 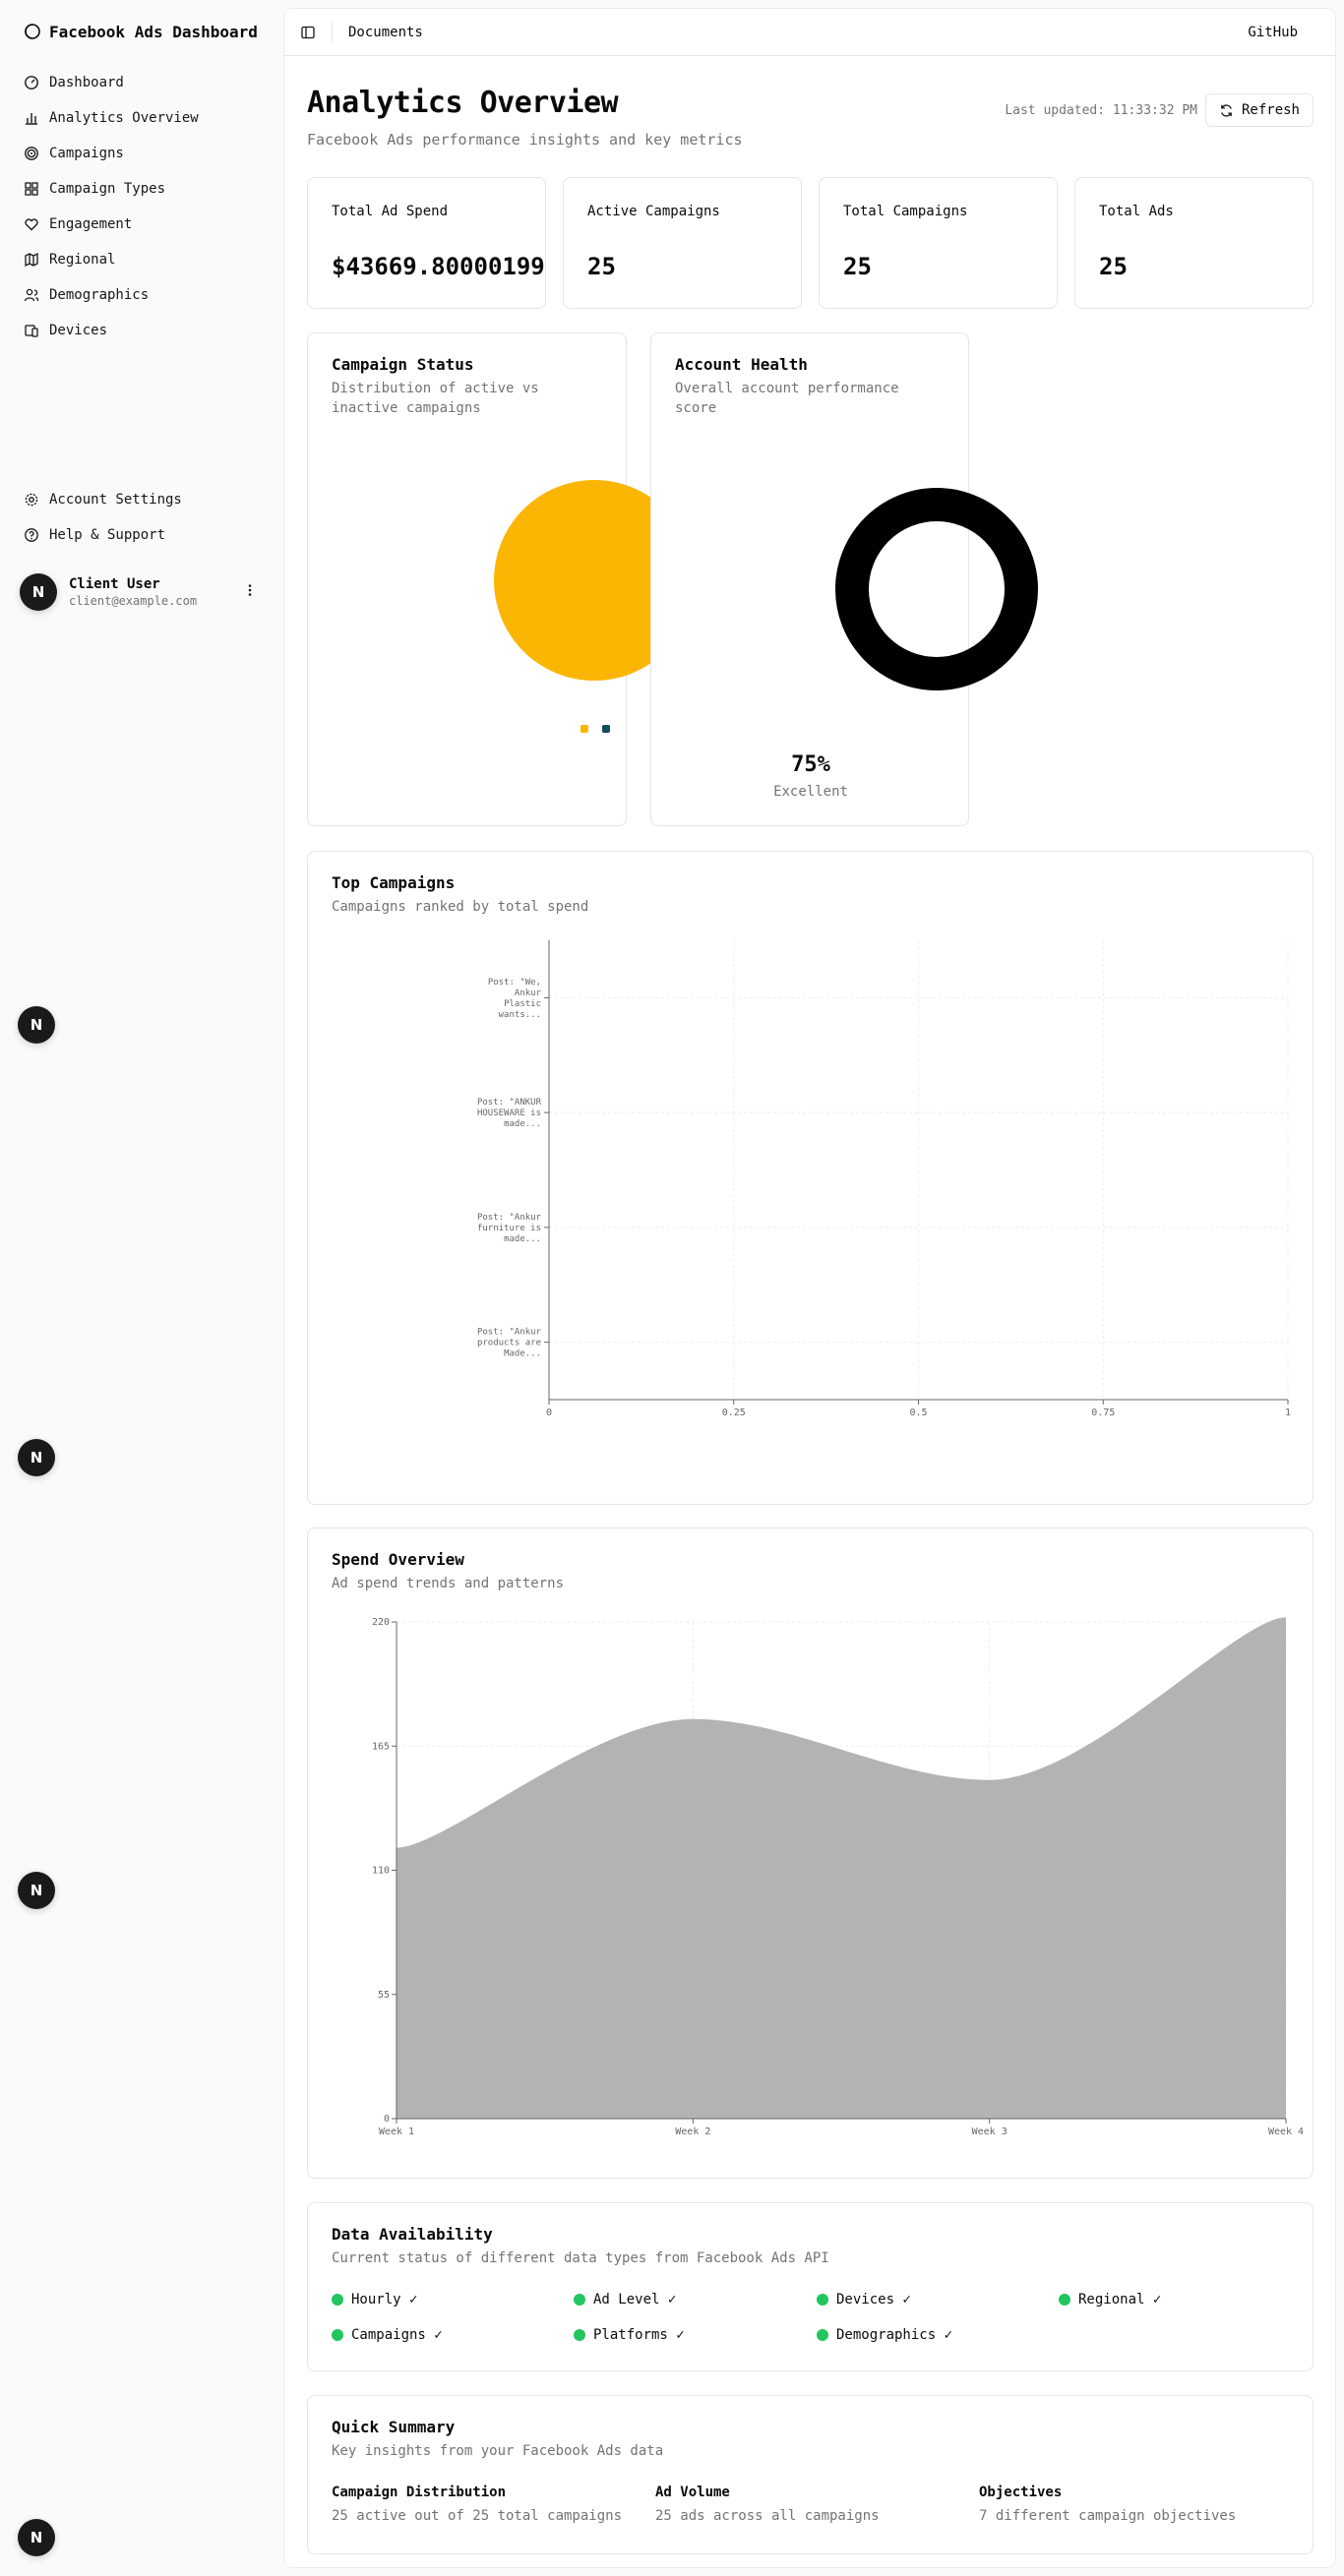 I want to click on users-icon, so click(x=31, y=295).